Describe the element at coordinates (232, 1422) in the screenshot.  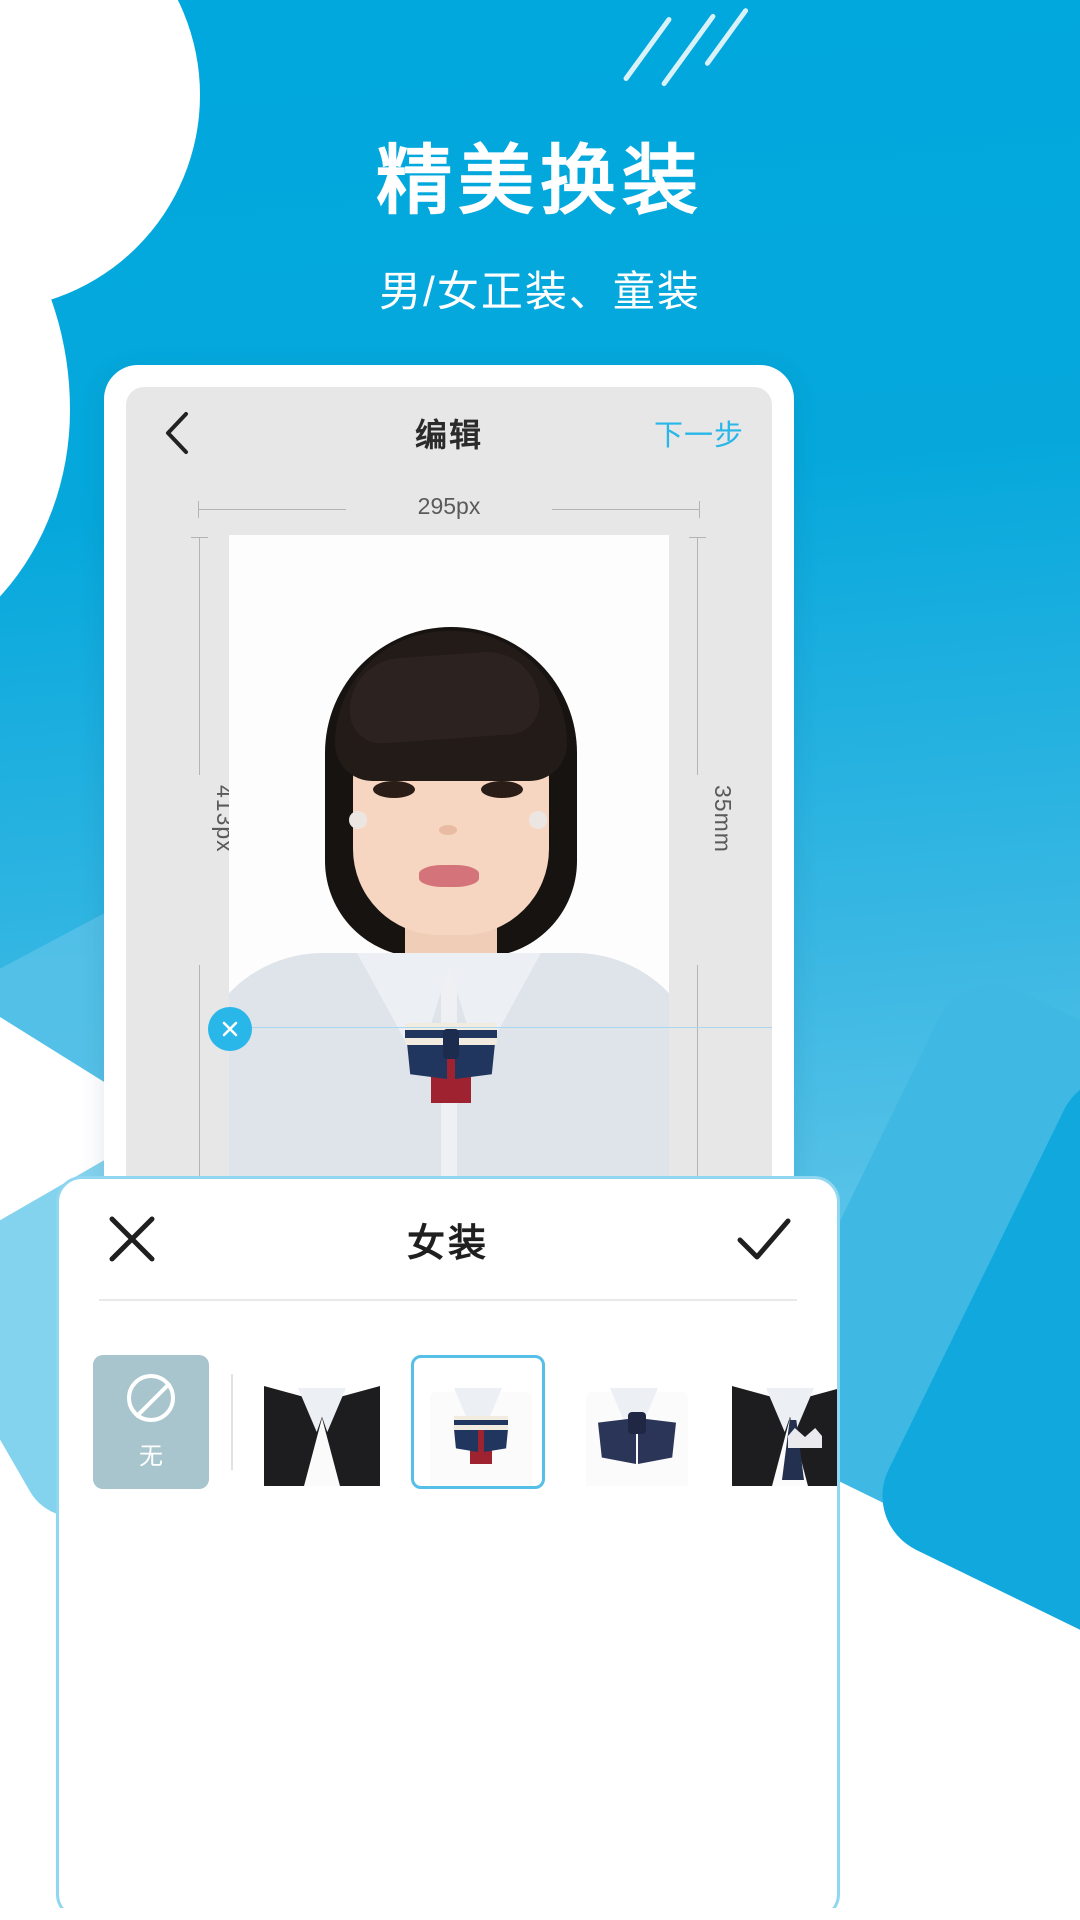
I see `thumbnail-separator` at that location.